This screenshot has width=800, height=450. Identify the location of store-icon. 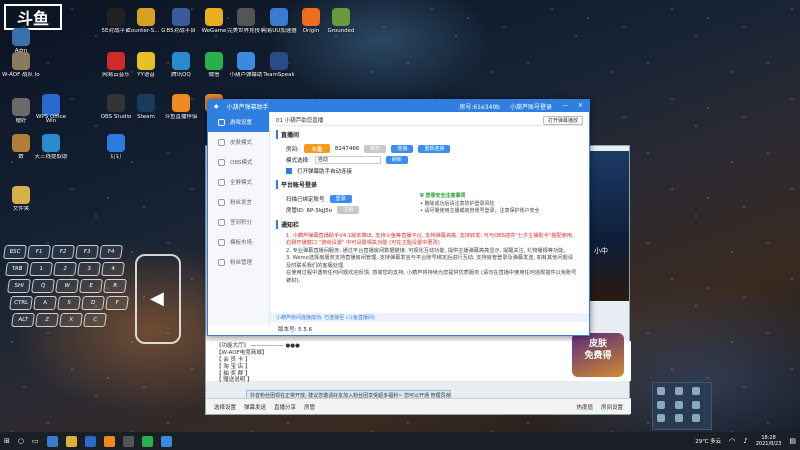
(90, 441).